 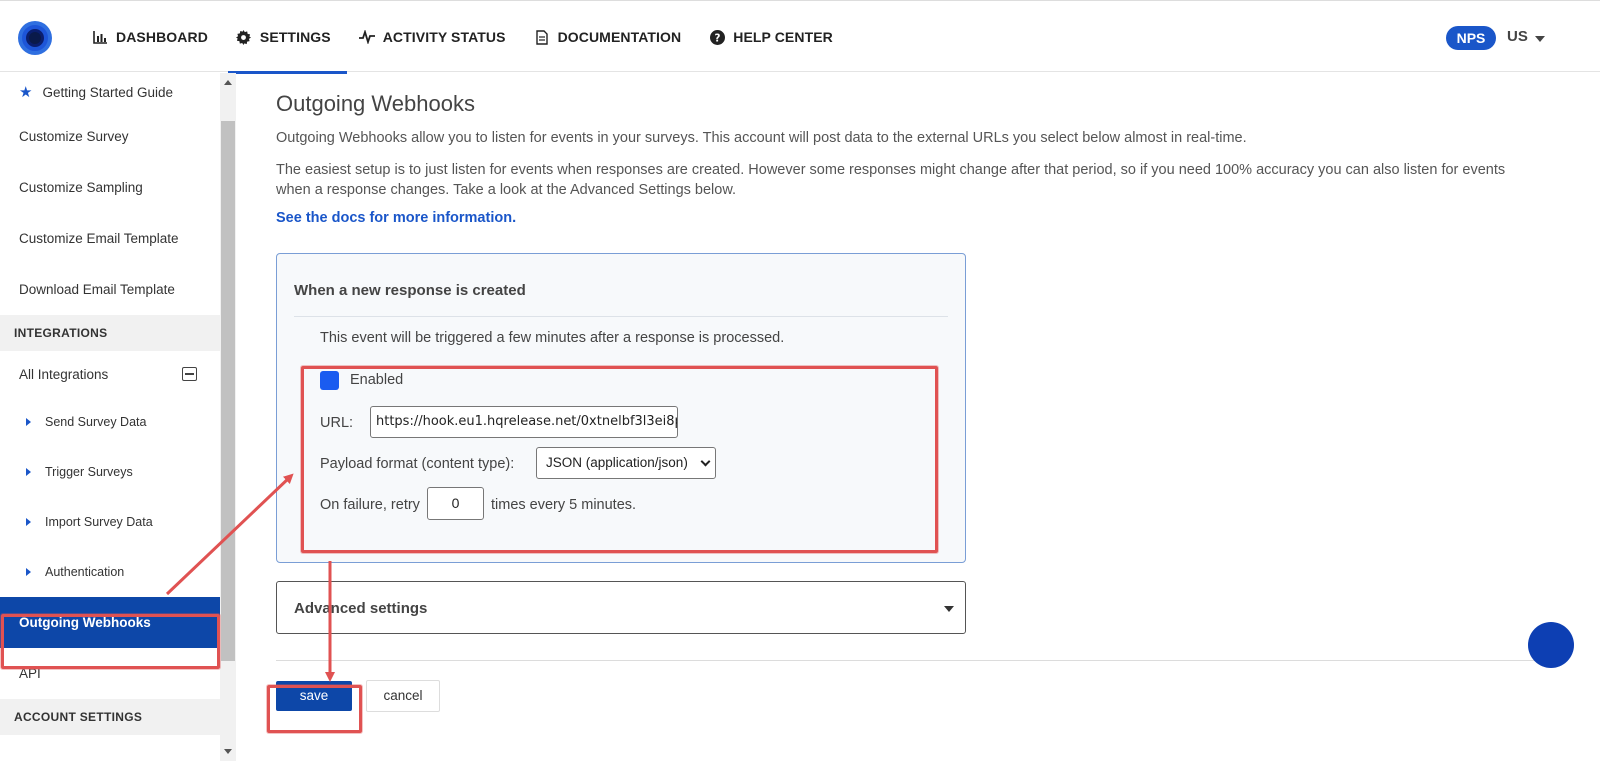 What do you see at coordinates (85, 572) in the screenshot?
I see `sidebar-subitem-label: Authentication` at bounding box center [85, 572].